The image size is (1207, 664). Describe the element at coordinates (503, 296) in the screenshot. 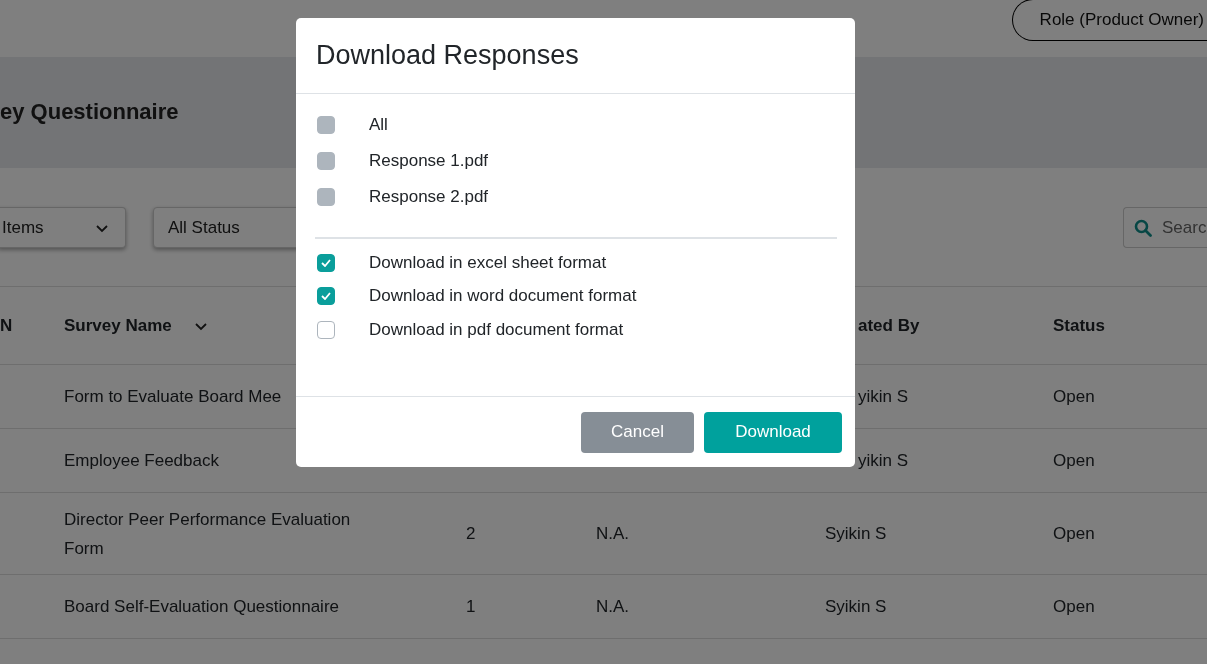

I see `checkbox-label: Download in word document format` at that location.